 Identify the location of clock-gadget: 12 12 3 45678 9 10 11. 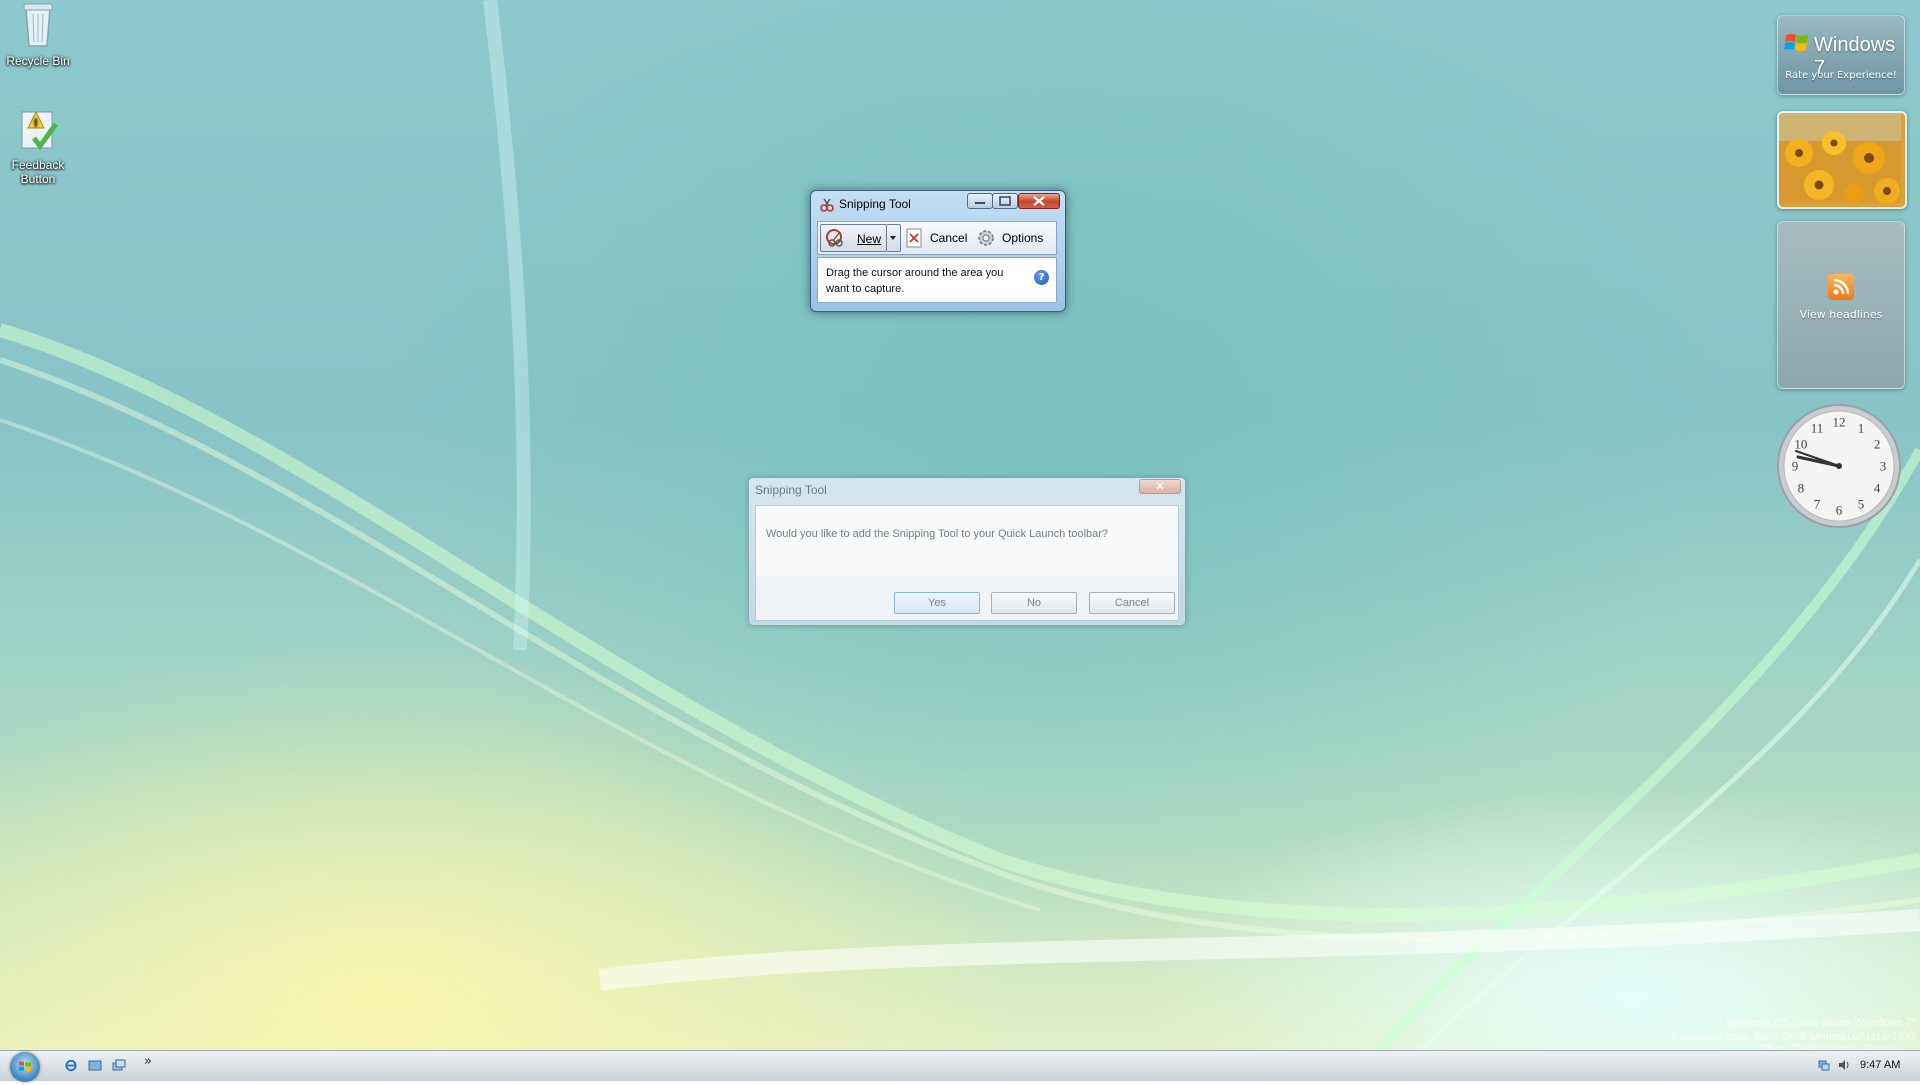
(1839, 466).